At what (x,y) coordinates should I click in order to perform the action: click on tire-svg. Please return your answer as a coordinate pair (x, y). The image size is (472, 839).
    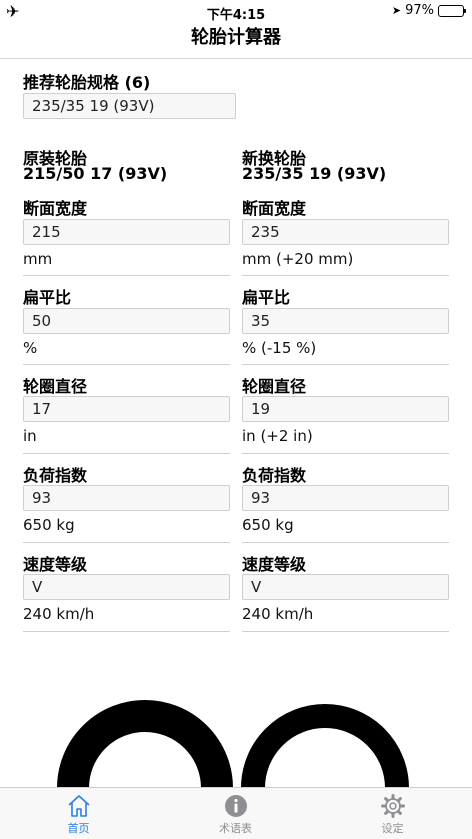
    Looking at the image, I should click on (233, 744).